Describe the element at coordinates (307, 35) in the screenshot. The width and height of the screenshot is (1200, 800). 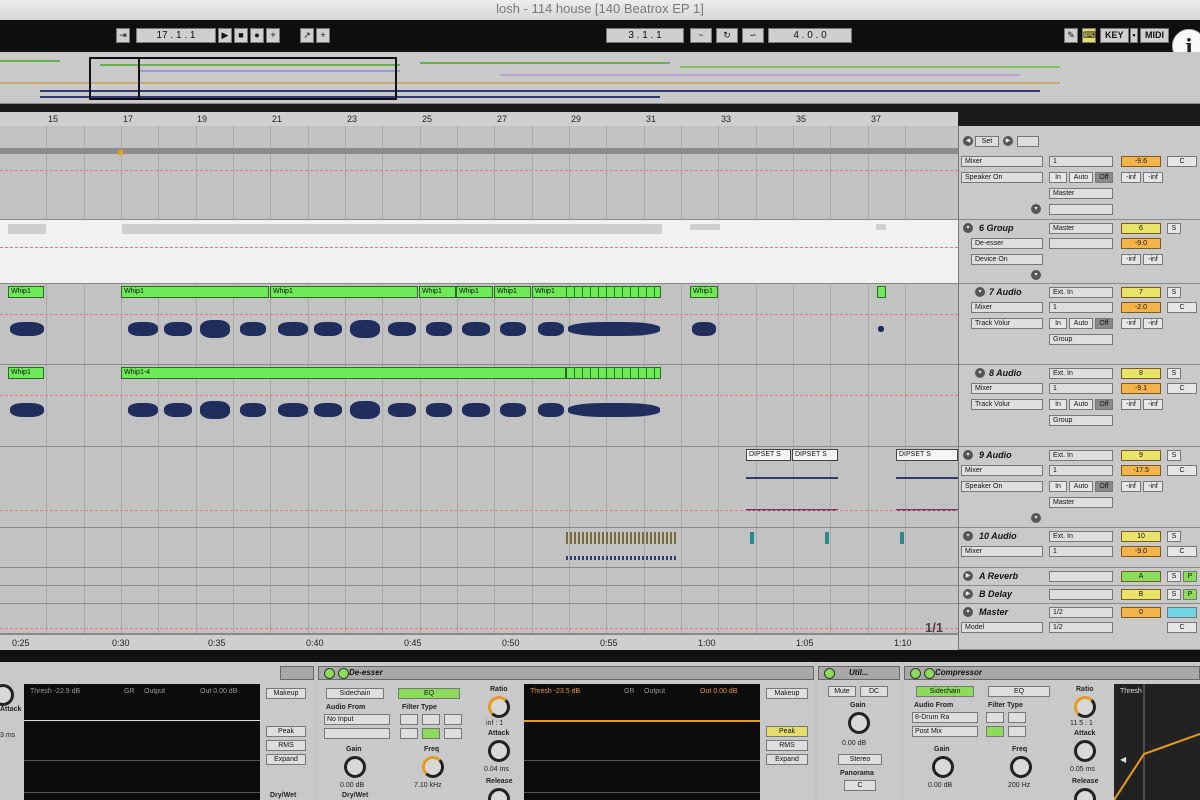
I see `automation-arm-icon: ↗` at that location.